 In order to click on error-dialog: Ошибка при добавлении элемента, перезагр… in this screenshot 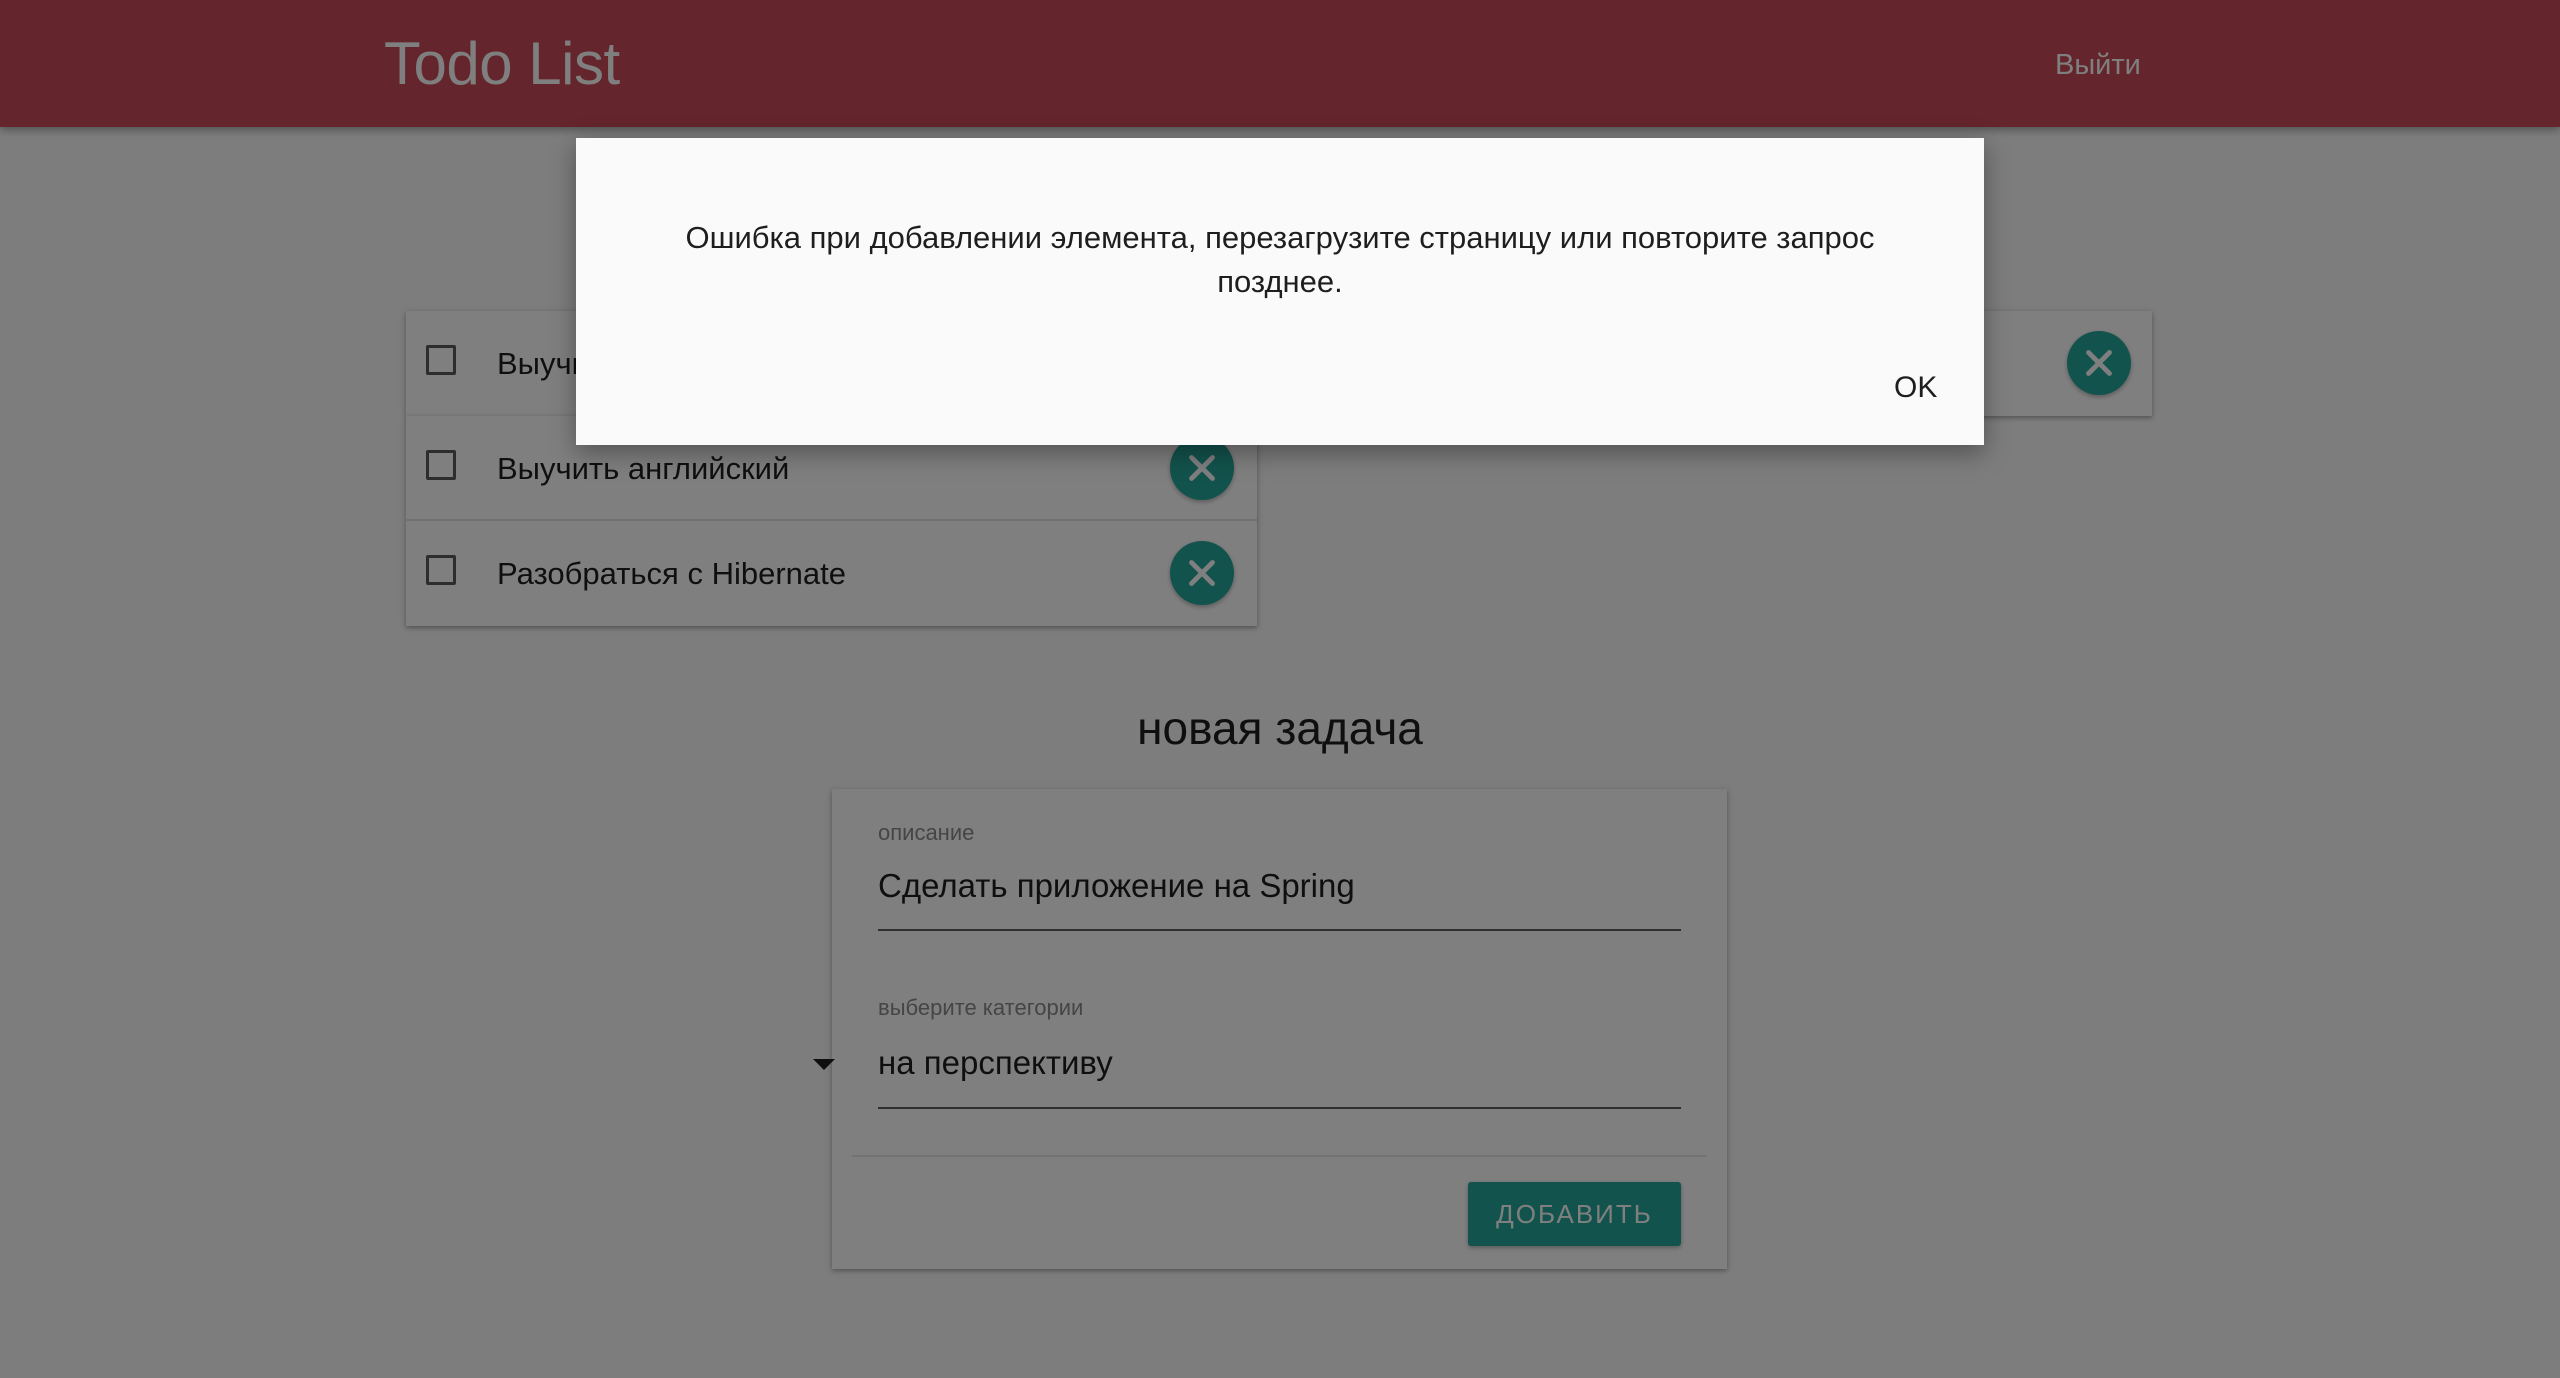, I will do `click(1280, 291)`.